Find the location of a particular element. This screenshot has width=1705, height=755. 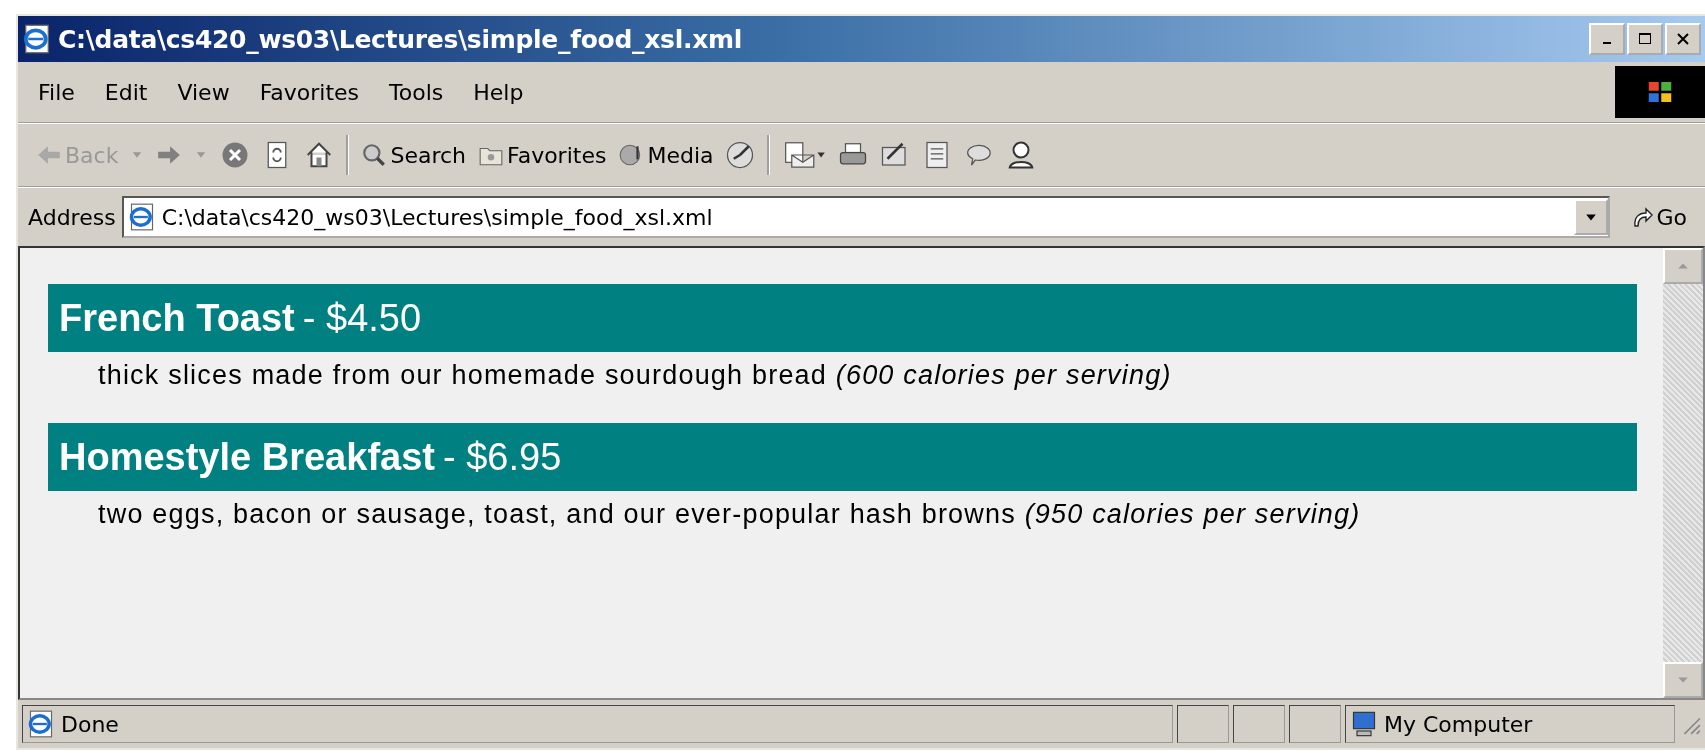

close-button is located at coordinates (1683, 39).